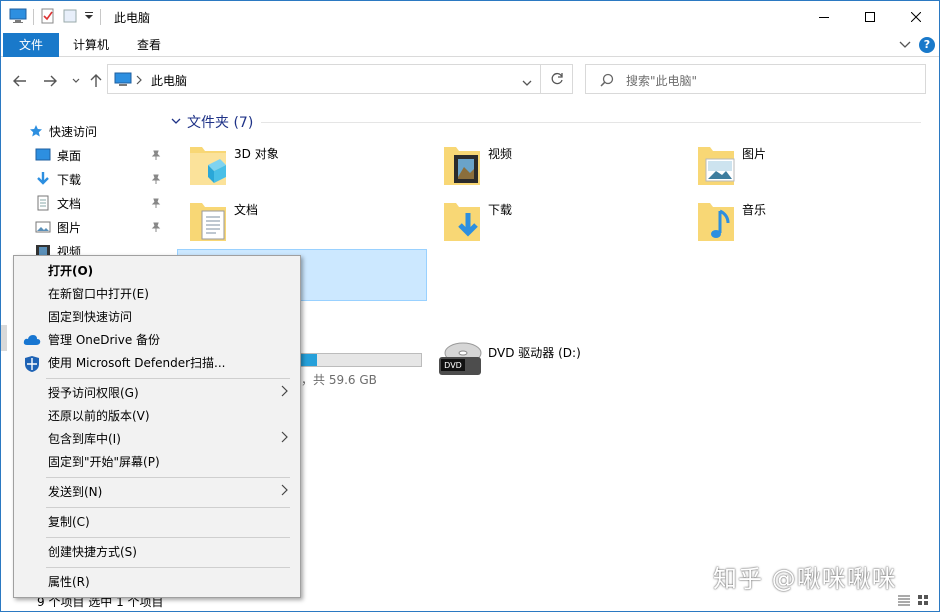  What do you see at coordinates (913, 601) in the screenshot?
I see `view-switcher` at bounding box center [913, 601].